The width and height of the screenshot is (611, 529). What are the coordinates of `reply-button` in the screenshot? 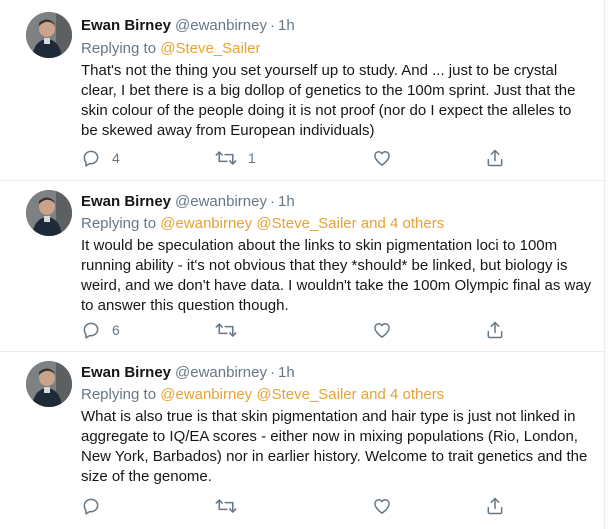 It's located at (91, 506).